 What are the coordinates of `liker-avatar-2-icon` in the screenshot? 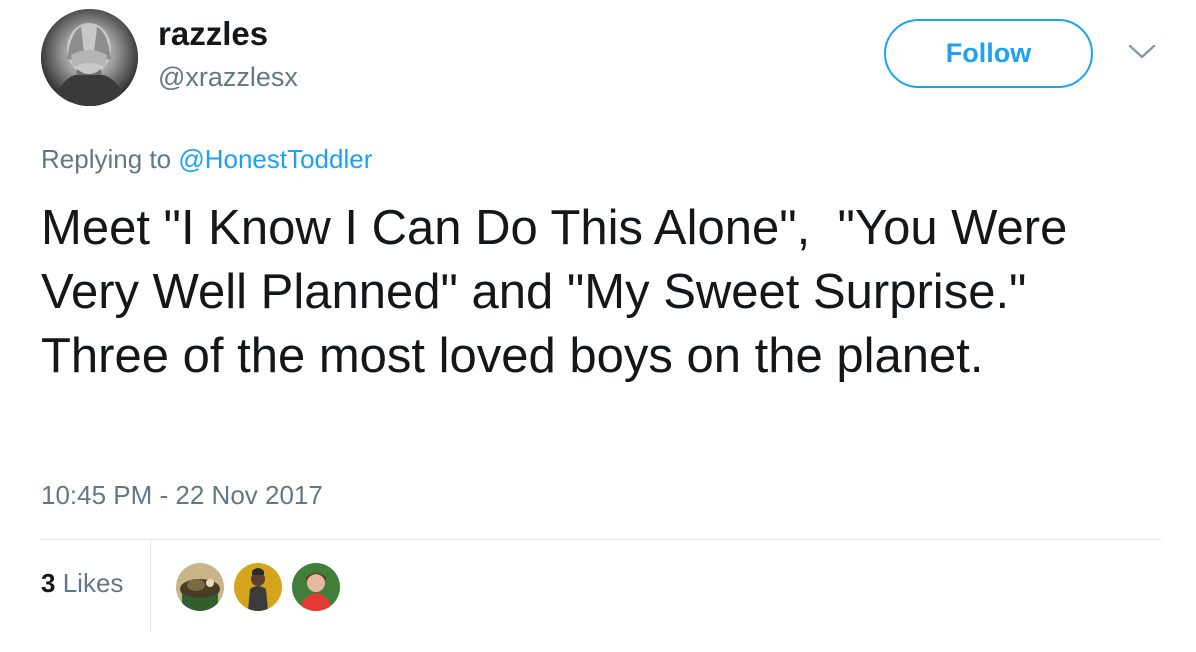 It's located at (258, 587).